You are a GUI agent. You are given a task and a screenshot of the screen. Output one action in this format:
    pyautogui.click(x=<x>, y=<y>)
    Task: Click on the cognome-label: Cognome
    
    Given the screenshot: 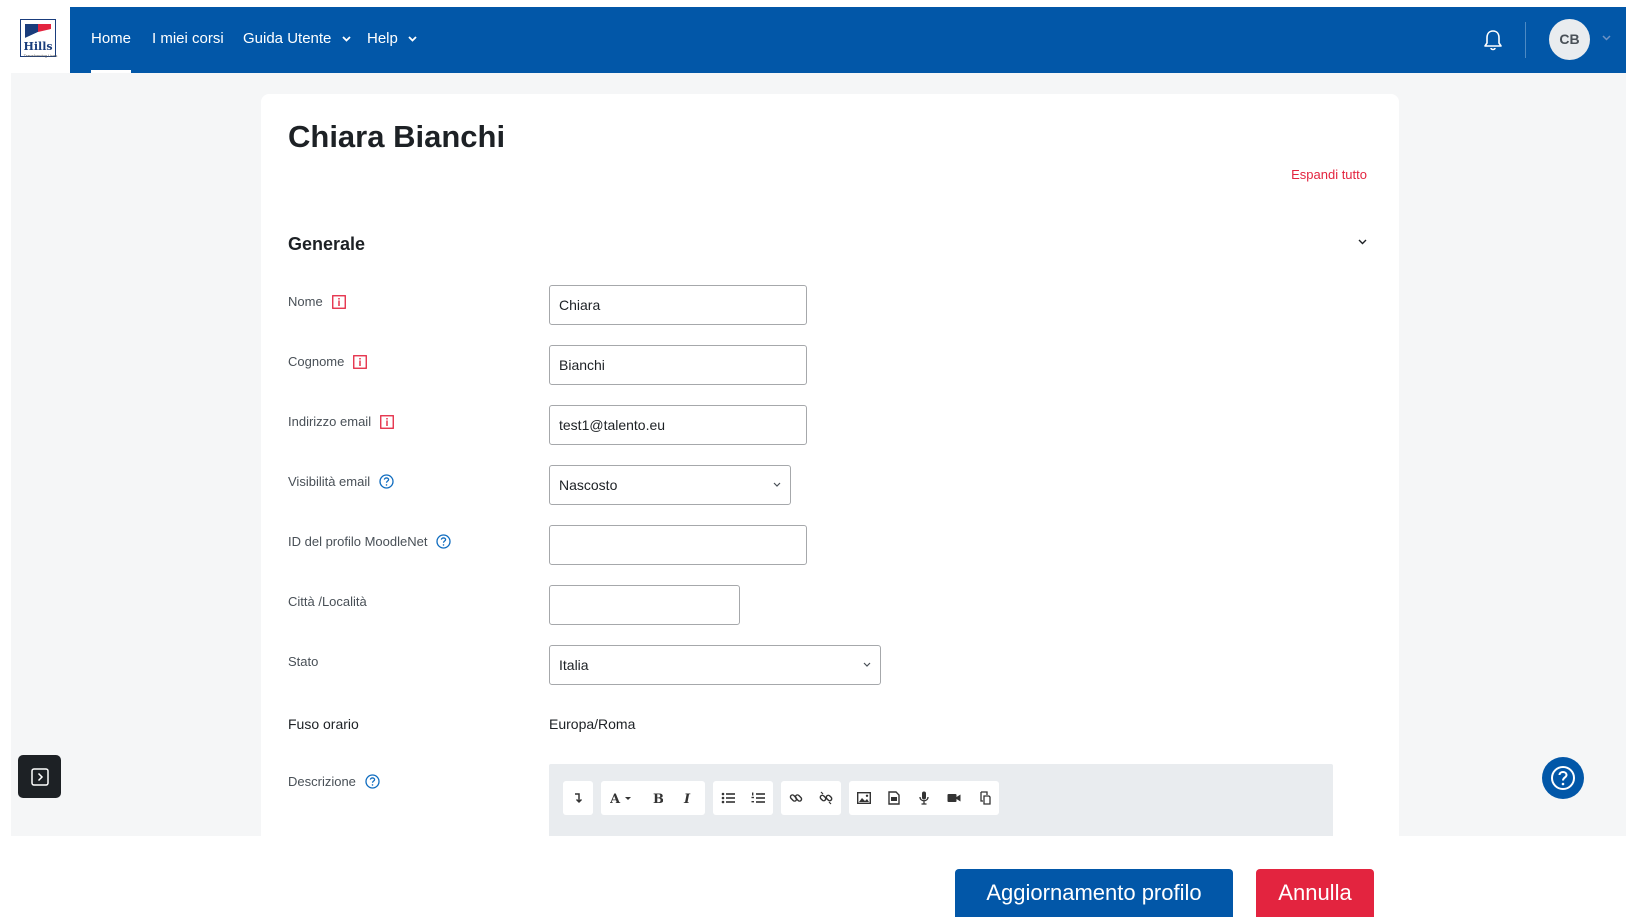 What is the action you would take?
    pyautogui.click(x=316, y=361)
    